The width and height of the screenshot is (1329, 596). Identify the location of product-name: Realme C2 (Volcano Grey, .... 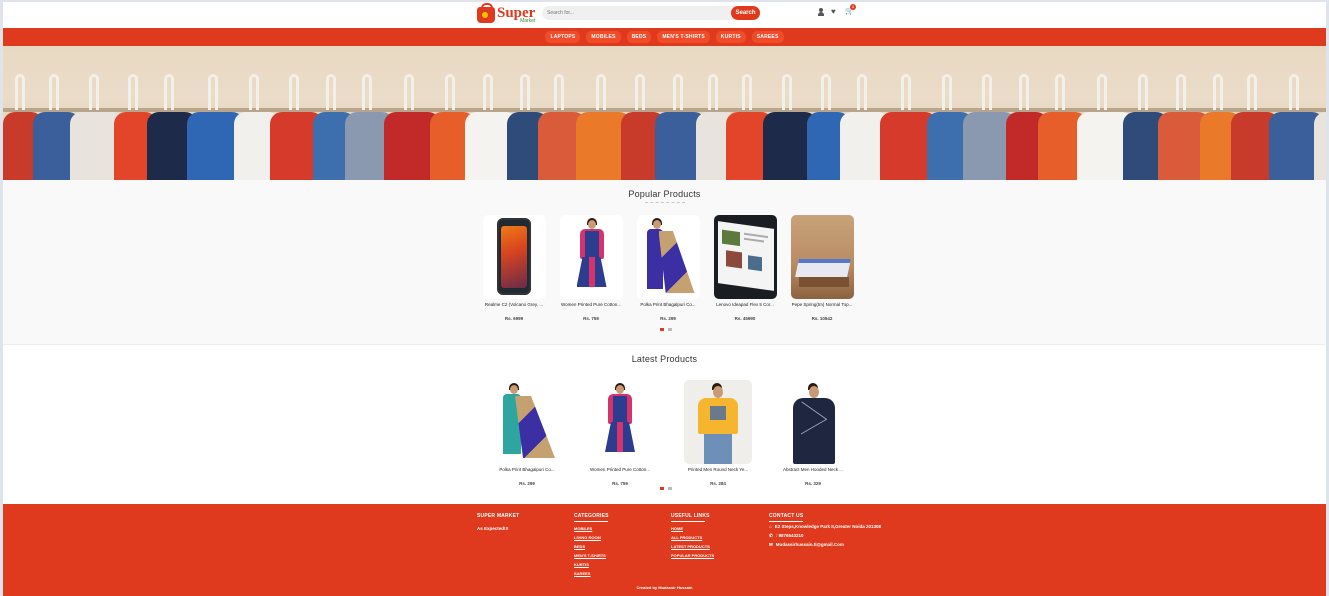
(514, 308).